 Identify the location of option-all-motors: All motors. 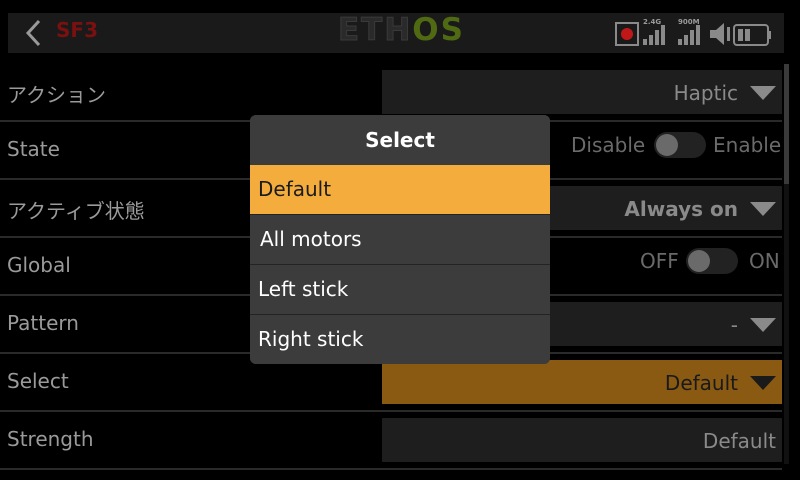
(400, 240).